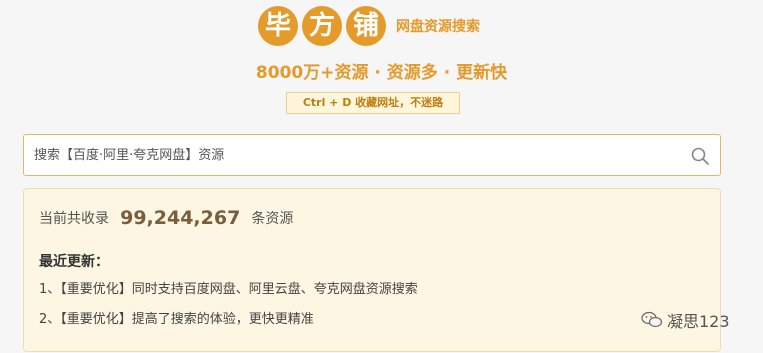 Image resolution: width=763 pixels, height=353 pixels. What do you see at coordinates (74, 219) in the screenshot?
I see `stats-prefix: 当前共收录` at bounding box center [74, 219].